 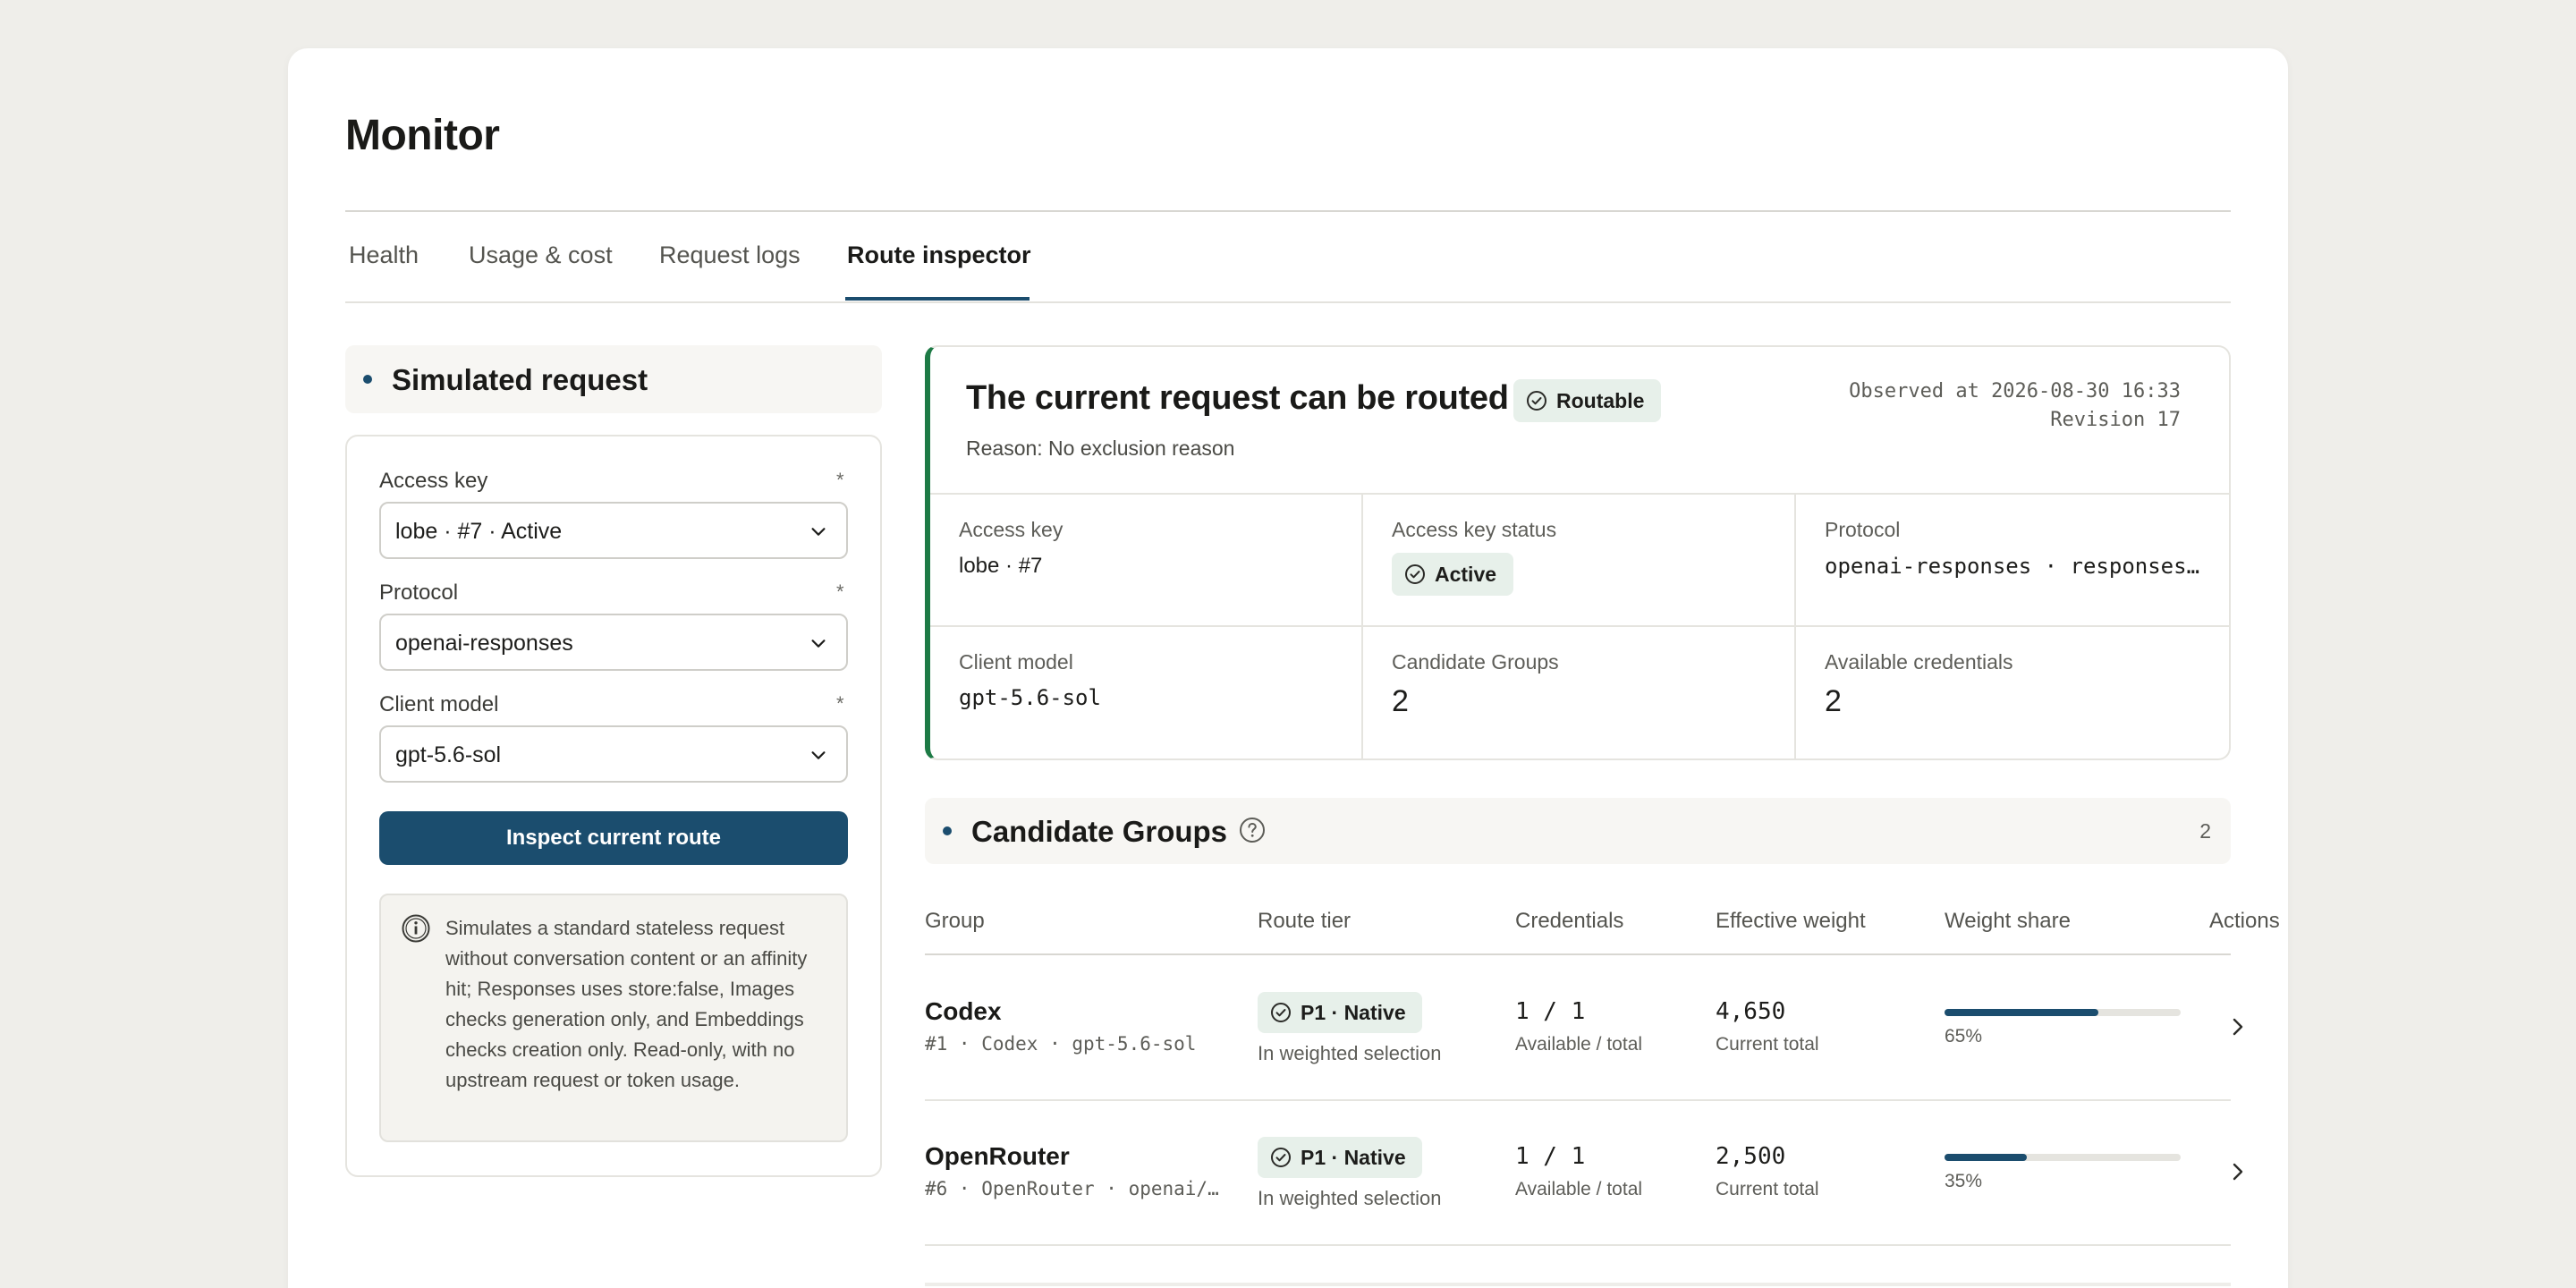 I want to click on access-key-status-label: Access key status, so click(x=1474, y=529).